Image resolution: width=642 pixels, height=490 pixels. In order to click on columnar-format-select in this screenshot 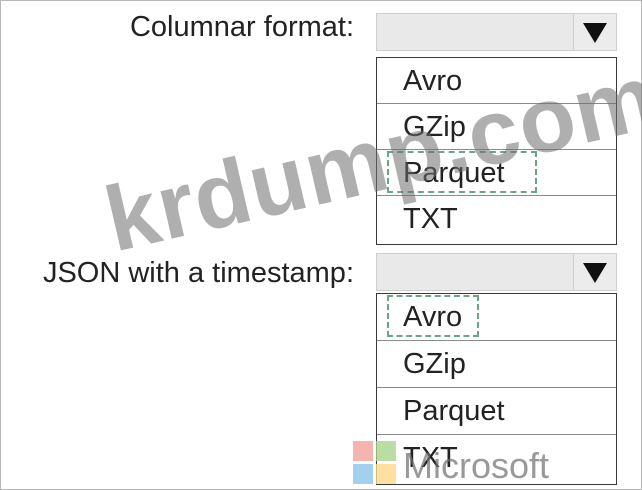, I will do `click(496, 32)`.